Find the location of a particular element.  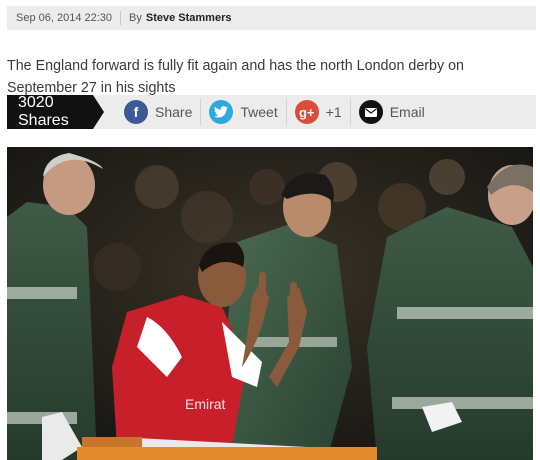

facebook-share-button: f Share is located at coordinates (158, 112).